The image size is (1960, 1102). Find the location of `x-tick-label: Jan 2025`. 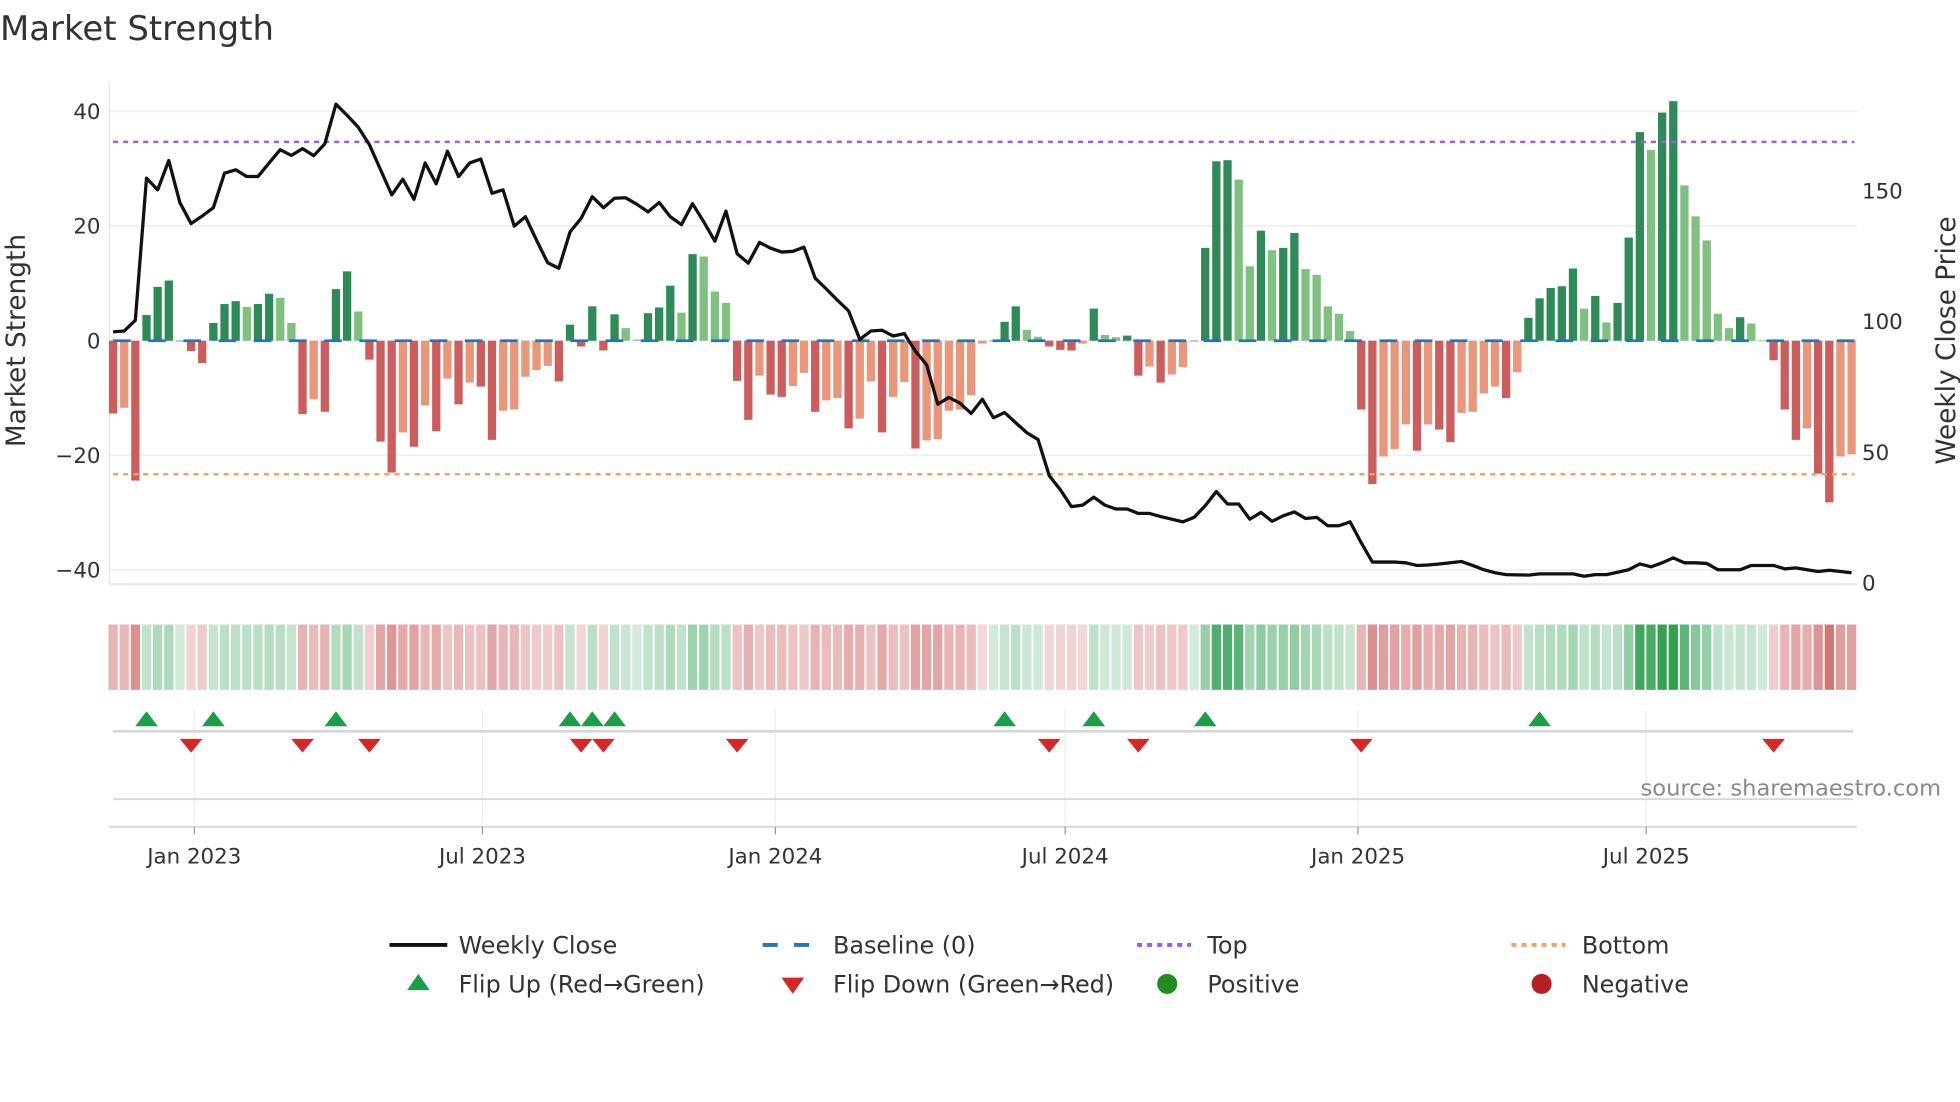

x-tick-label: Jan 2025 is located at coordinates (1357, 856).